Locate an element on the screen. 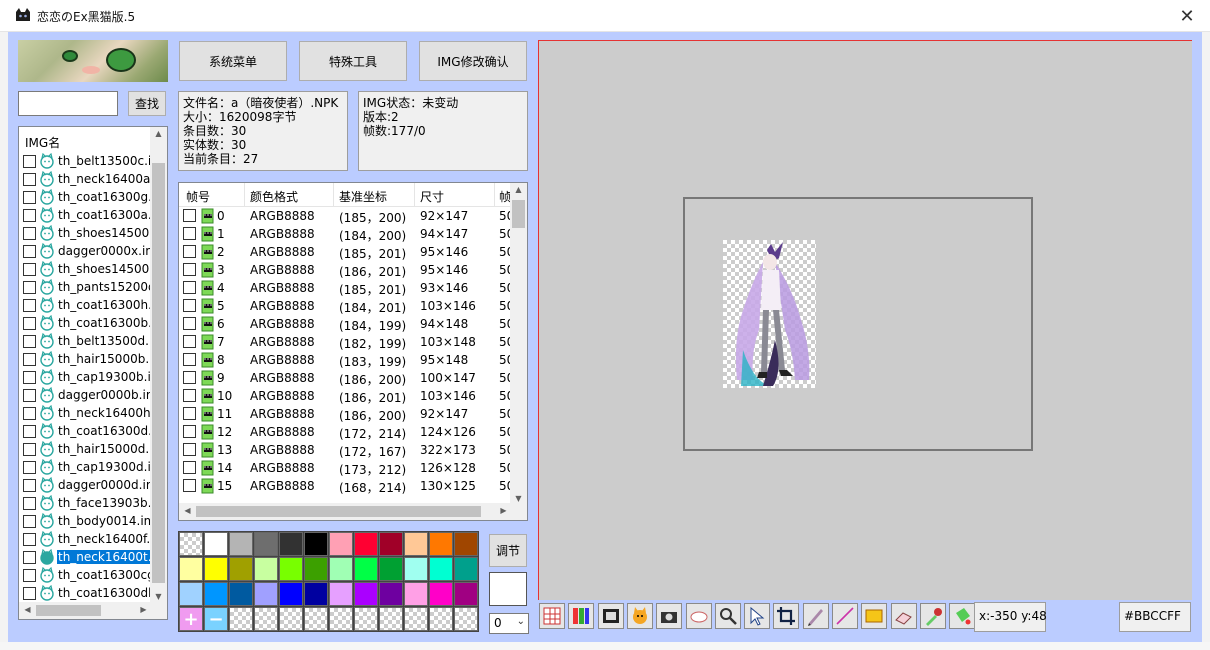 Image resolution: width=1210 pixels, height=650 pixels. table-row: 4 ARGB8888 (185，201) 93×146 50 is located at coordinates (346, 288).